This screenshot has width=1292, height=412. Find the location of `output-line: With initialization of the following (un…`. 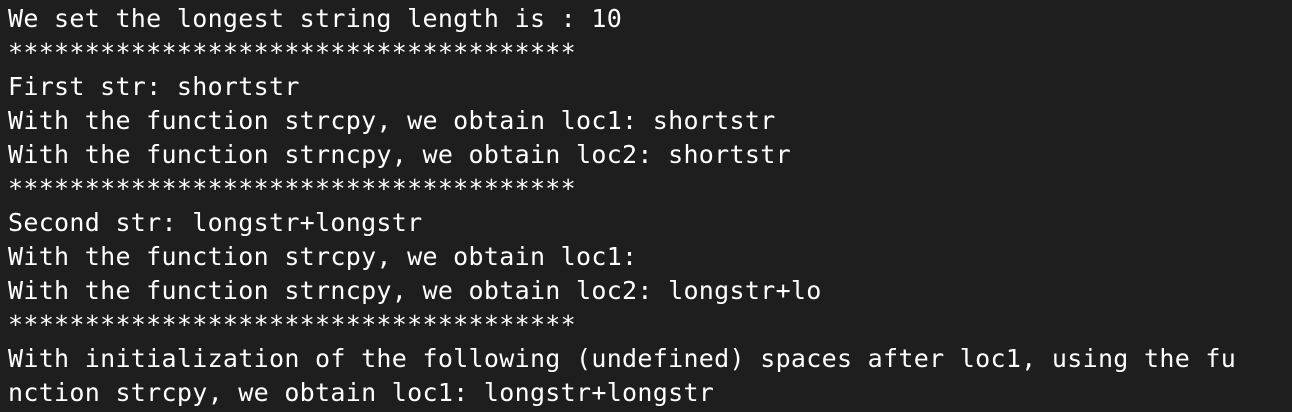

output-line: With initialization of the following (un… is located at coordinates (622, 358).